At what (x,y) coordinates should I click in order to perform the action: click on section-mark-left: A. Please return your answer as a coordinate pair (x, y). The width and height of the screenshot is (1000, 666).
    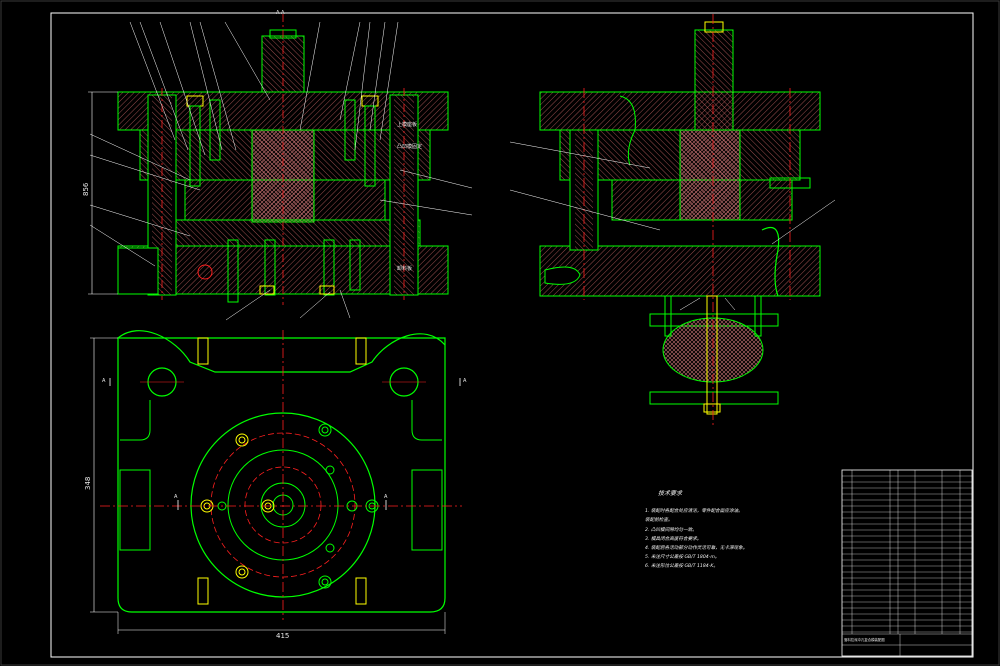
    Looking at the image, I should click on (104, 381).